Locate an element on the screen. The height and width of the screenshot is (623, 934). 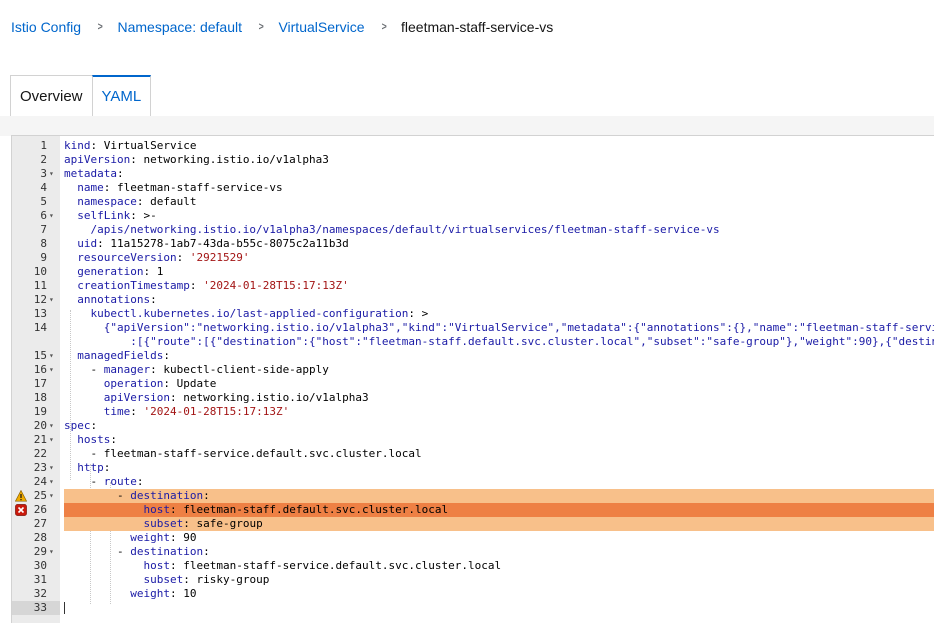
line-number: 30 is located at coordinates (40, 565).